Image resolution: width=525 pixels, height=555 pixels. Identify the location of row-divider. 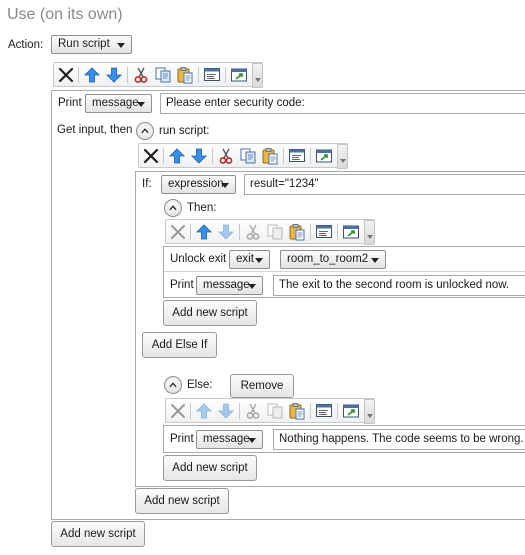
(344, 271).